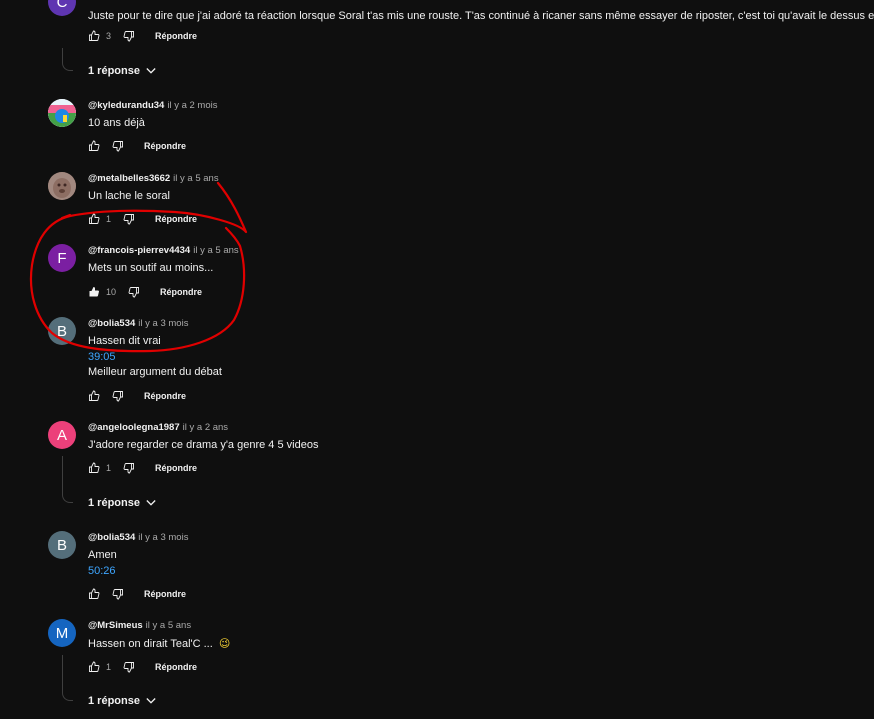 The width and height of the screenshot is (874, 719). I want to click on comment-time: il y a 2 mois, so click(192, 105).